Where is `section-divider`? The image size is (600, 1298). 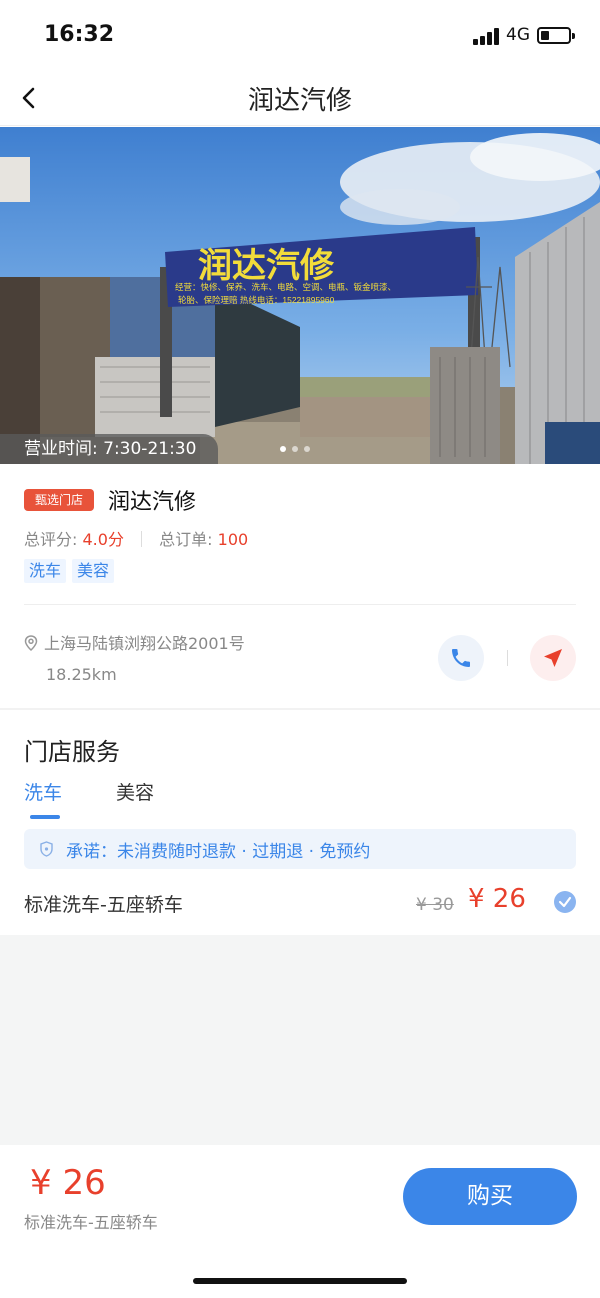
section-divider is located at coordinates (300, 709).